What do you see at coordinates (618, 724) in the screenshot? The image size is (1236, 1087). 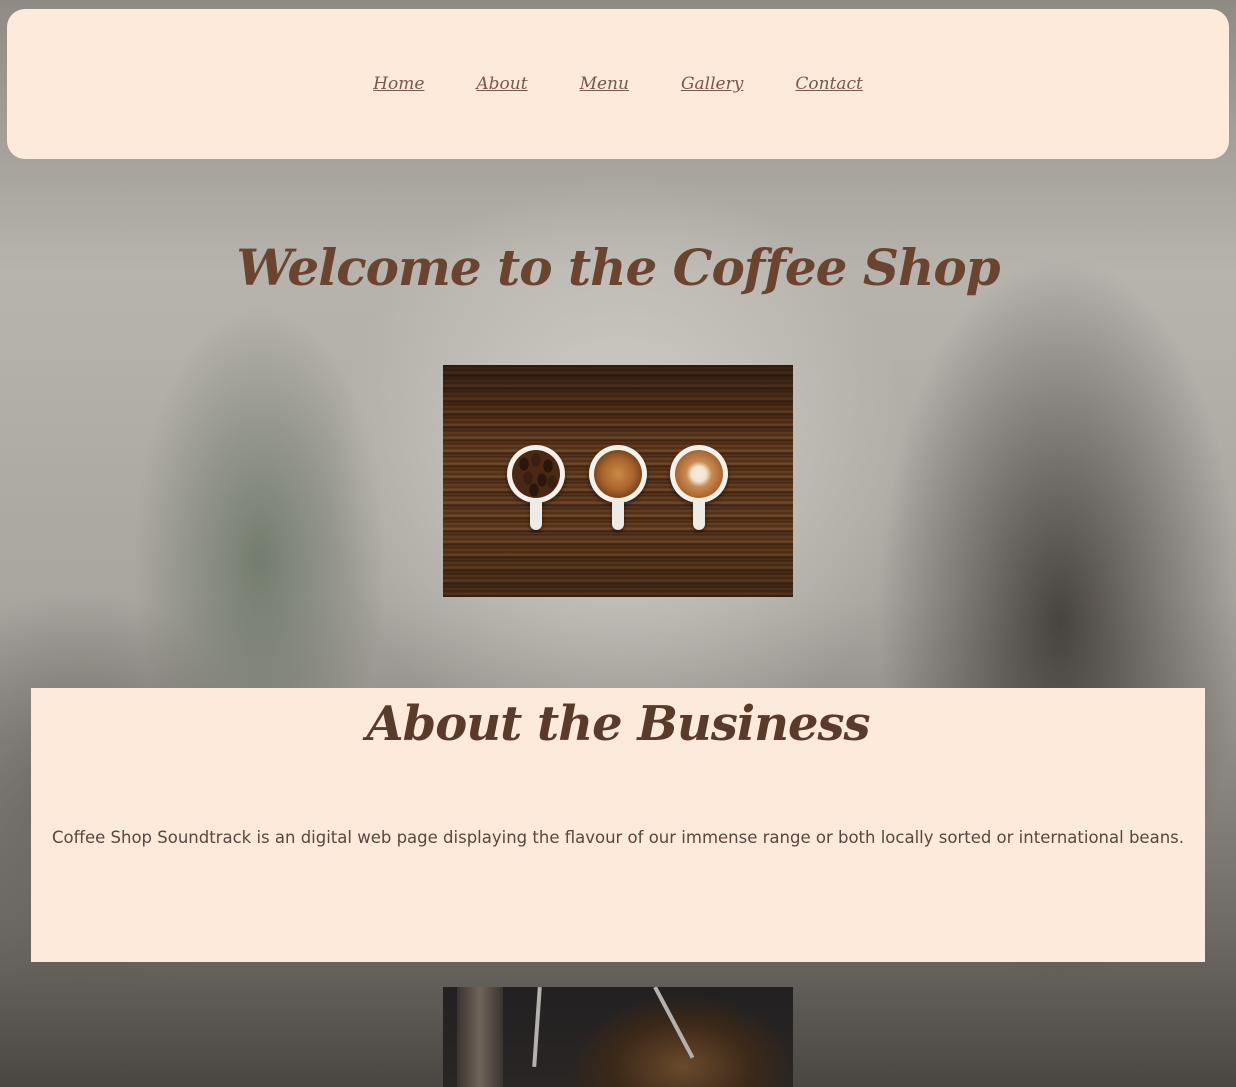 I see `about-title: About the Business` at bounding box center [618, 724].